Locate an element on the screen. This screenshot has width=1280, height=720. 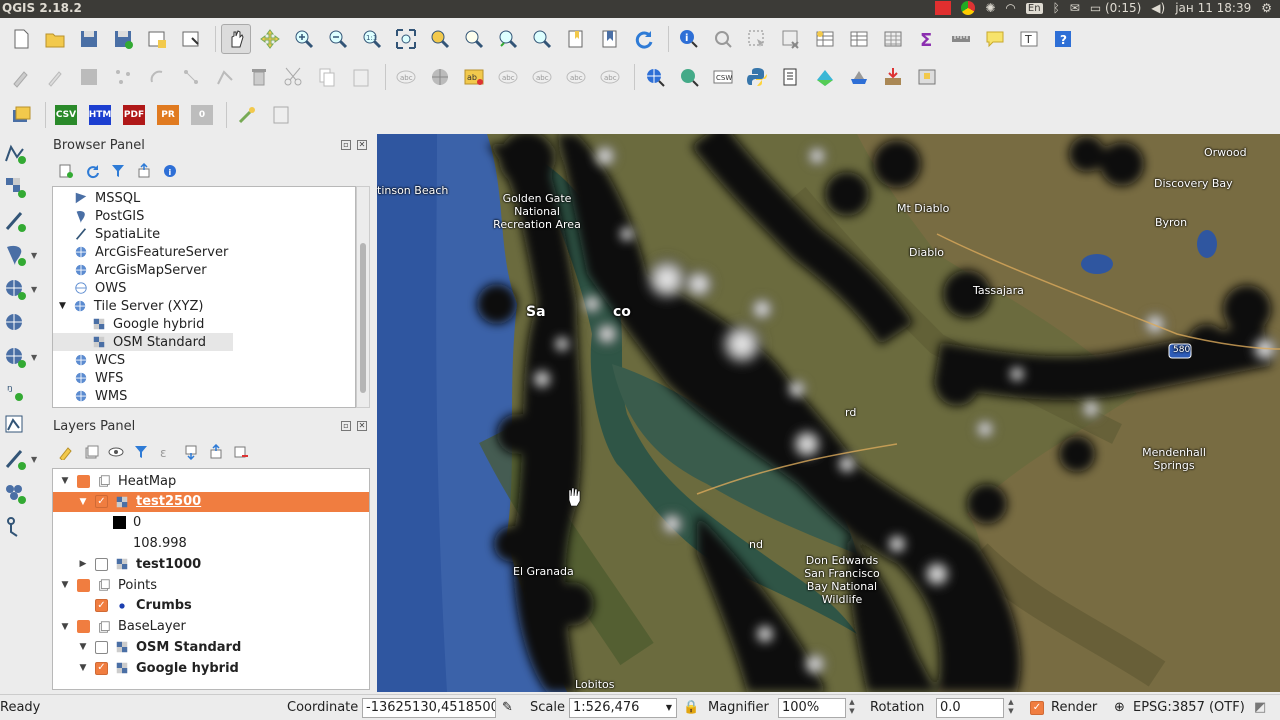
csw-icon: CSW is located at coordinates (723, 77).